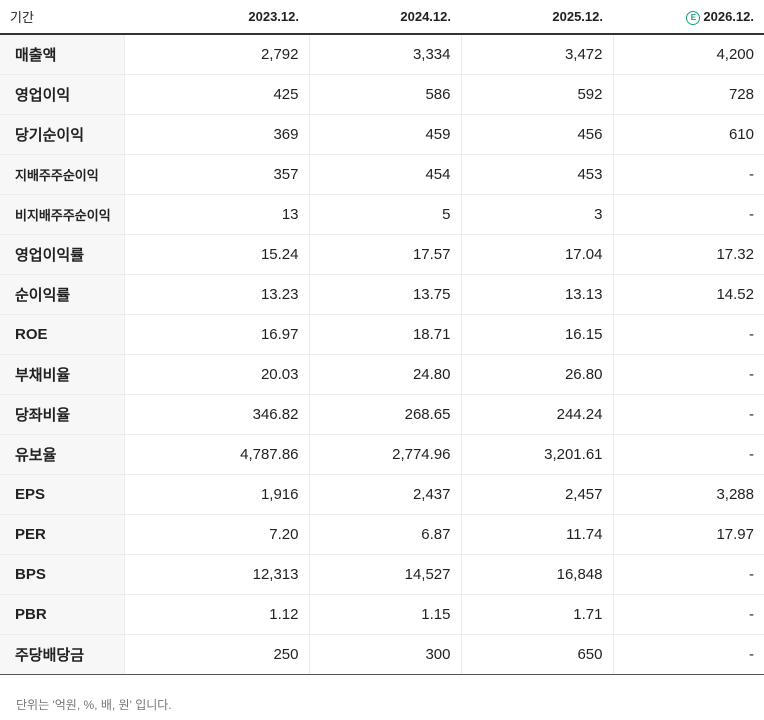 This screenshot has width=764, height=720. I want to click on year-header: 2024.12., so click(385, 17).